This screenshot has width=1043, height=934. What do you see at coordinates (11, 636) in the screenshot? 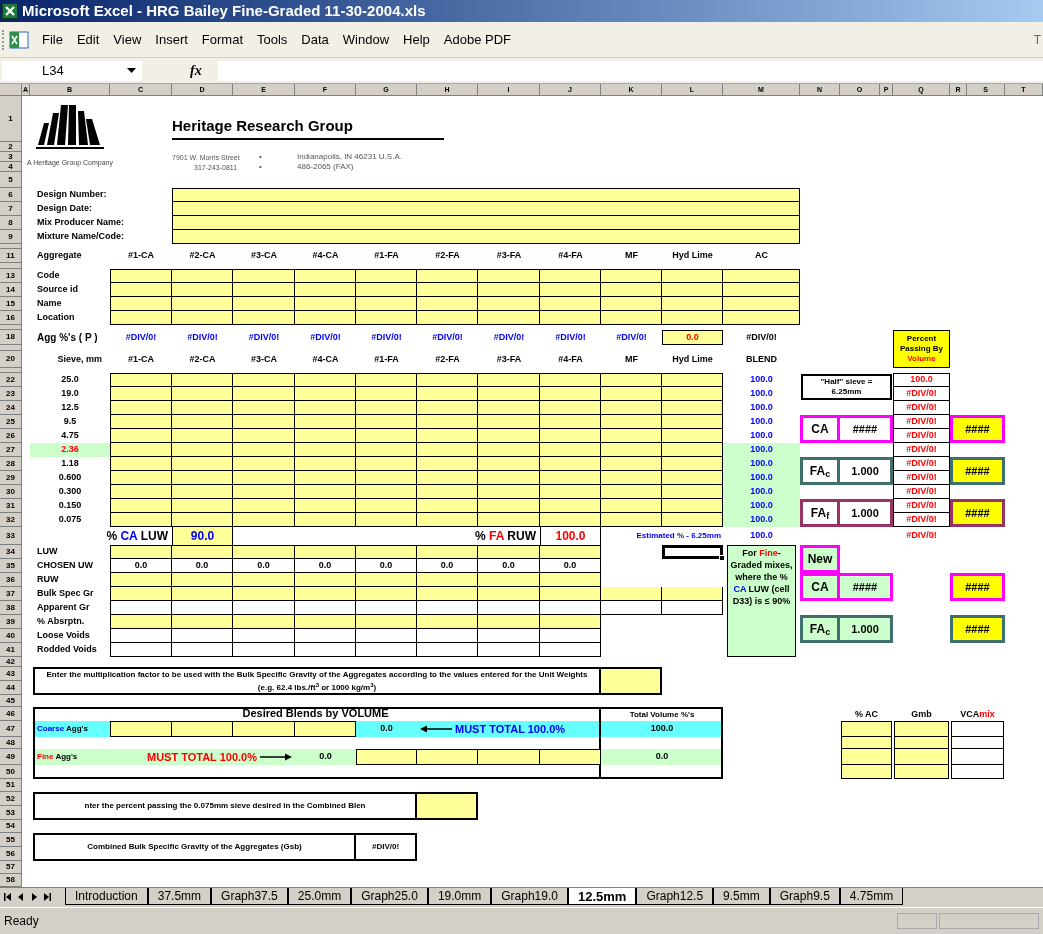
I see `row-header: 40` at bounding box center [11, 636].